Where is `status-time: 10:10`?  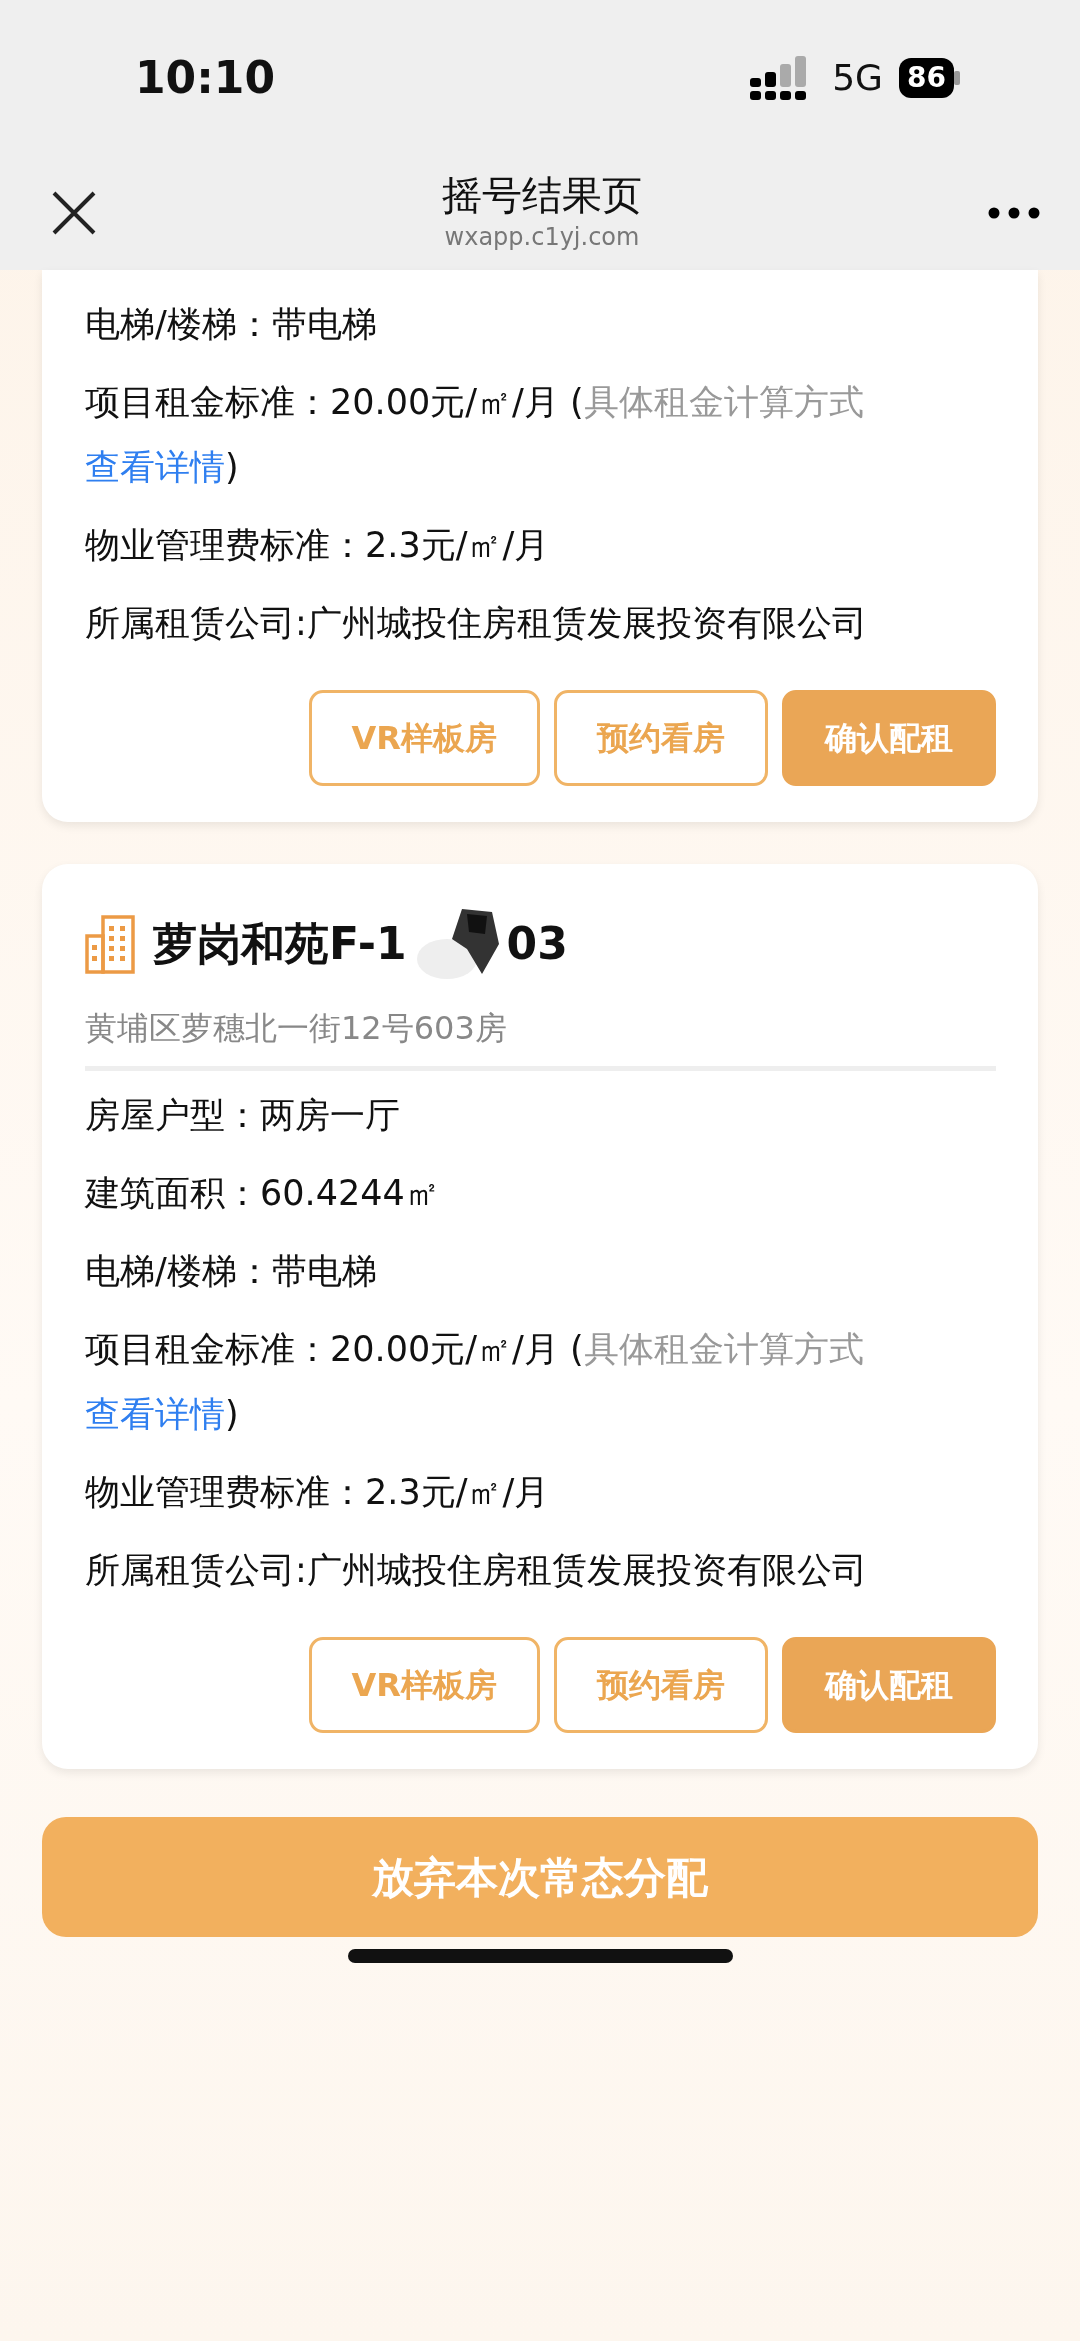
status-time: 10:10 is located at coordinates (205, 77).